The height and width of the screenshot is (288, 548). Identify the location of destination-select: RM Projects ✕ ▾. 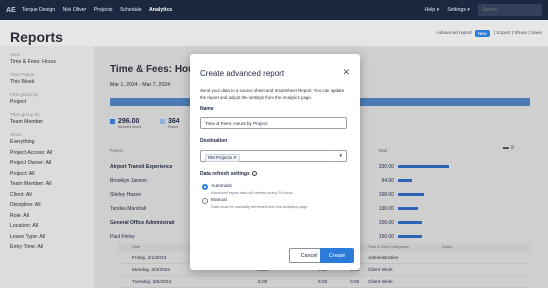
(273, 156).